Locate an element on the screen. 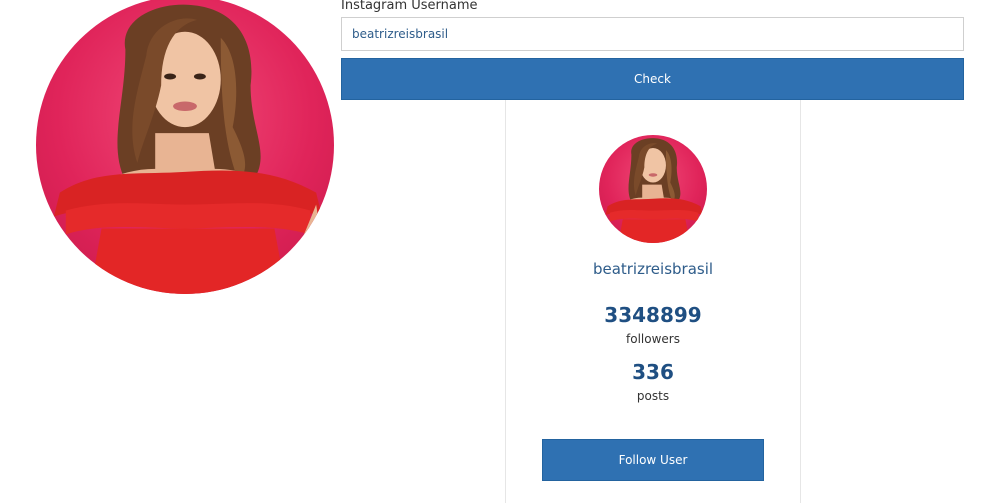 The image size is (984, 503). followers-label: followers is located at coordinates (653, 339).